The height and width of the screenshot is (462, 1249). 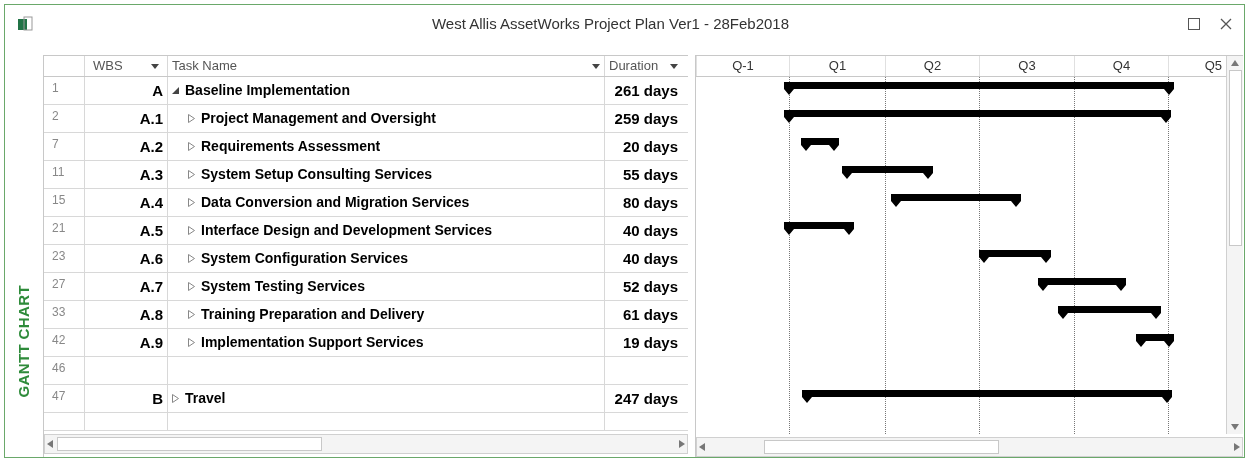 I want to click on task-name: System Setup Consulting Services, so click(x=317, y=174).